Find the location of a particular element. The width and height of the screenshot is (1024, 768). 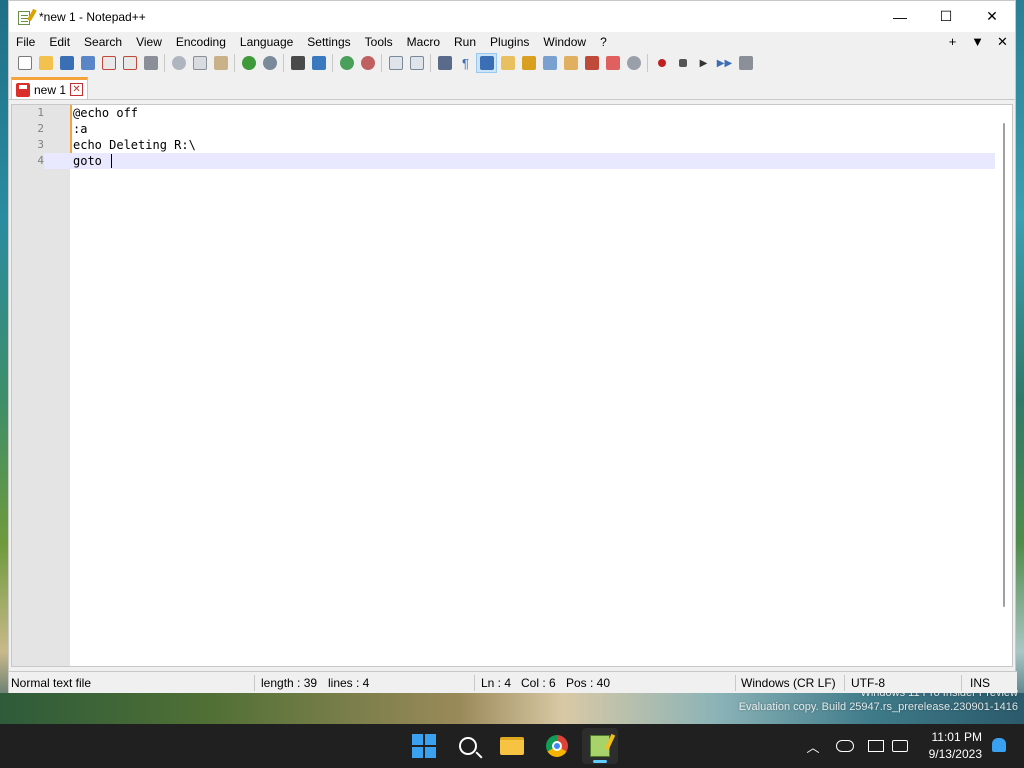

word-wrap-icon is located at coordinates (444, 63).